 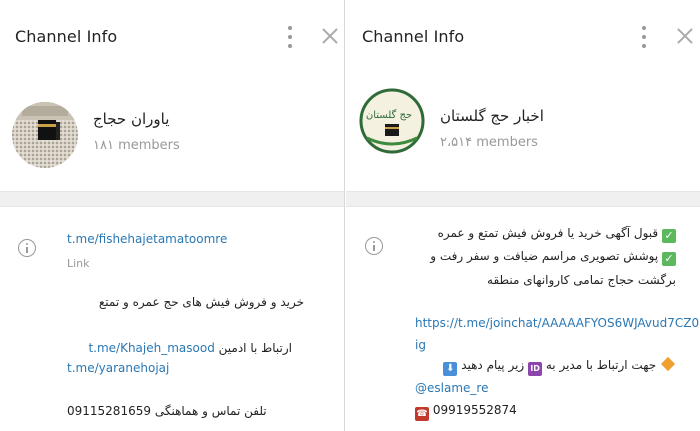 I want to click on contact-handle-link: @eslame_re, so click(x=451, y=388).